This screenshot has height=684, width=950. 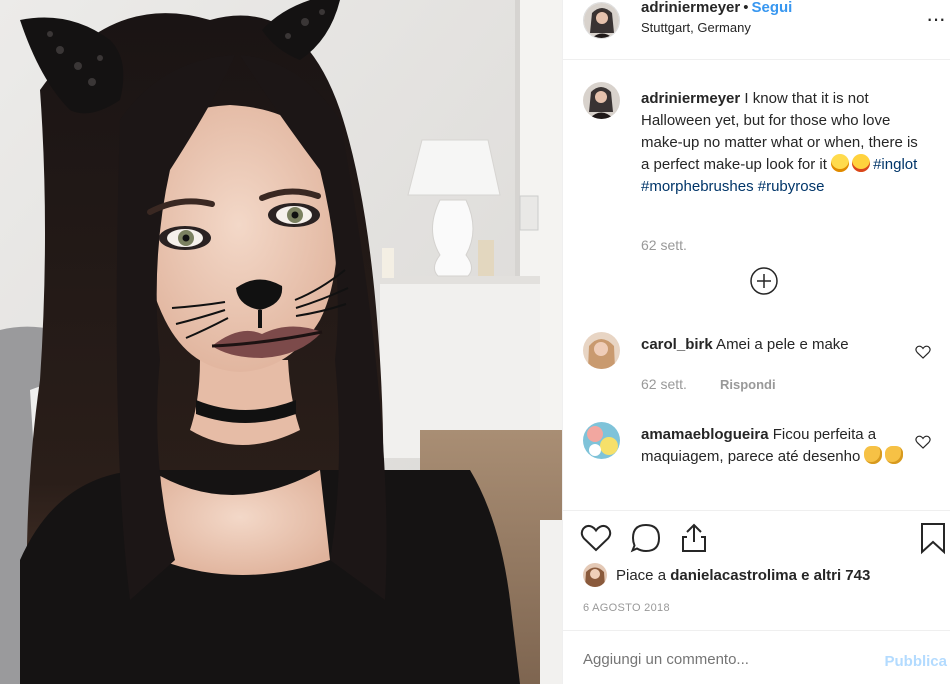 I want to click on comment-time: 62 sett., so click(x=664, y=384).